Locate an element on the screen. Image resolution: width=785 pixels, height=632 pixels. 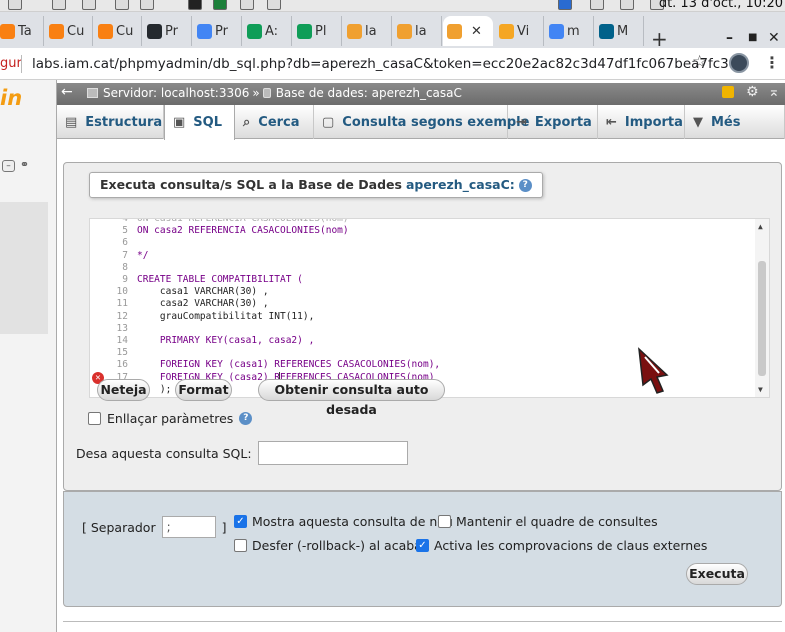
line-number: 13 is located at coordinates (122, 328).